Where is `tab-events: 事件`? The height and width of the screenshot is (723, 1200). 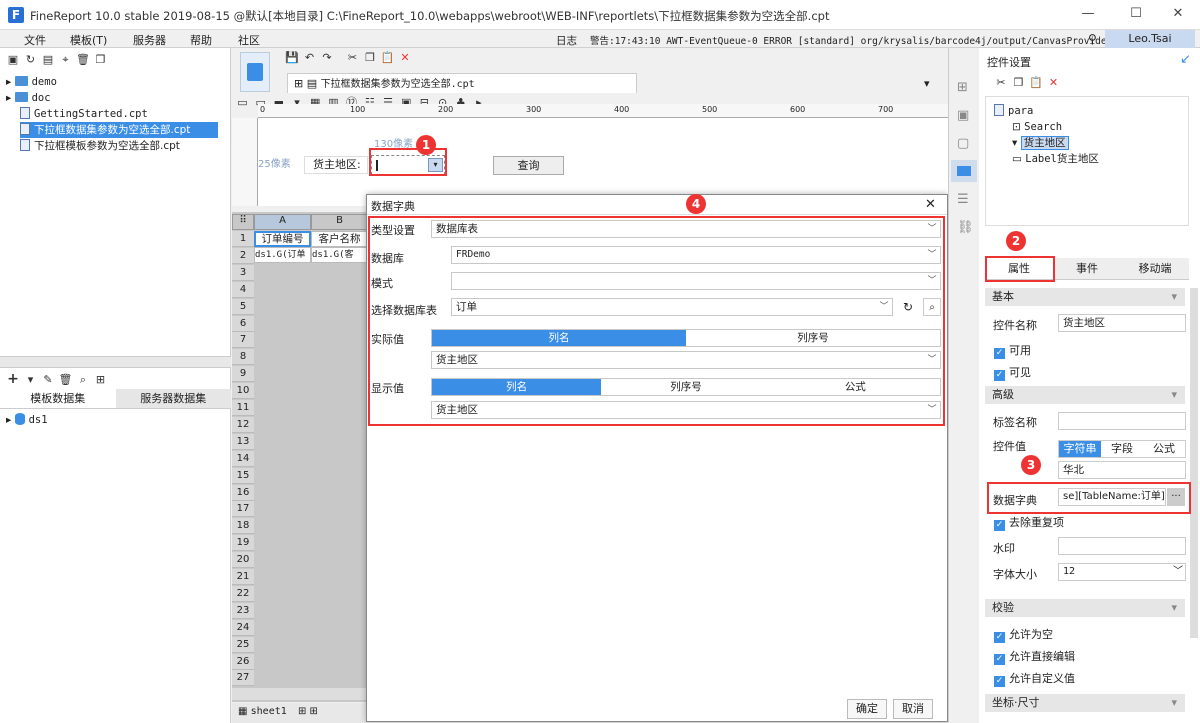
tab-events: 事件 is located at coordinates (1087, 268).